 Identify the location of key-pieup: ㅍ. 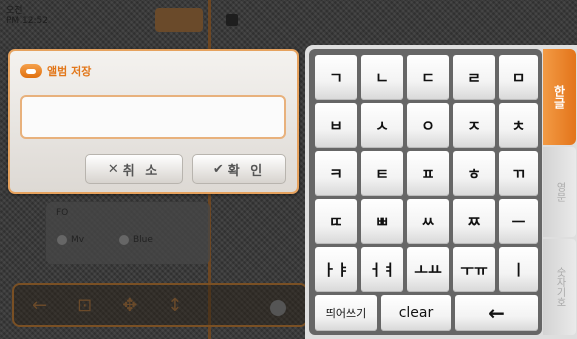
(428, 173).